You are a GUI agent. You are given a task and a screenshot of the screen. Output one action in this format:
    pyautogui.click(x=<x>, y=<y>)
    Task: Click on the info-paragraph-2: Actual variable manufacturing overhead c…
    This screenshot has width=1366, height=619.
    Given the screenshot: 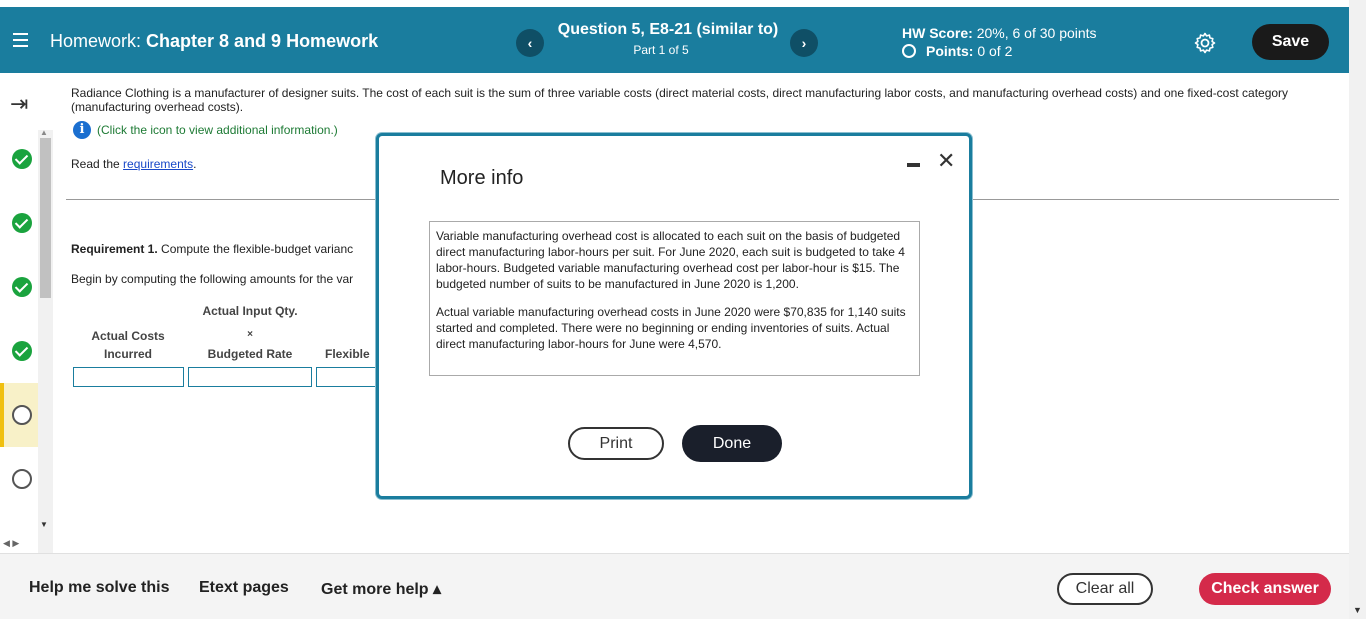 What is the action you would take?
    pyautogui.click(x=671, y=328)
    